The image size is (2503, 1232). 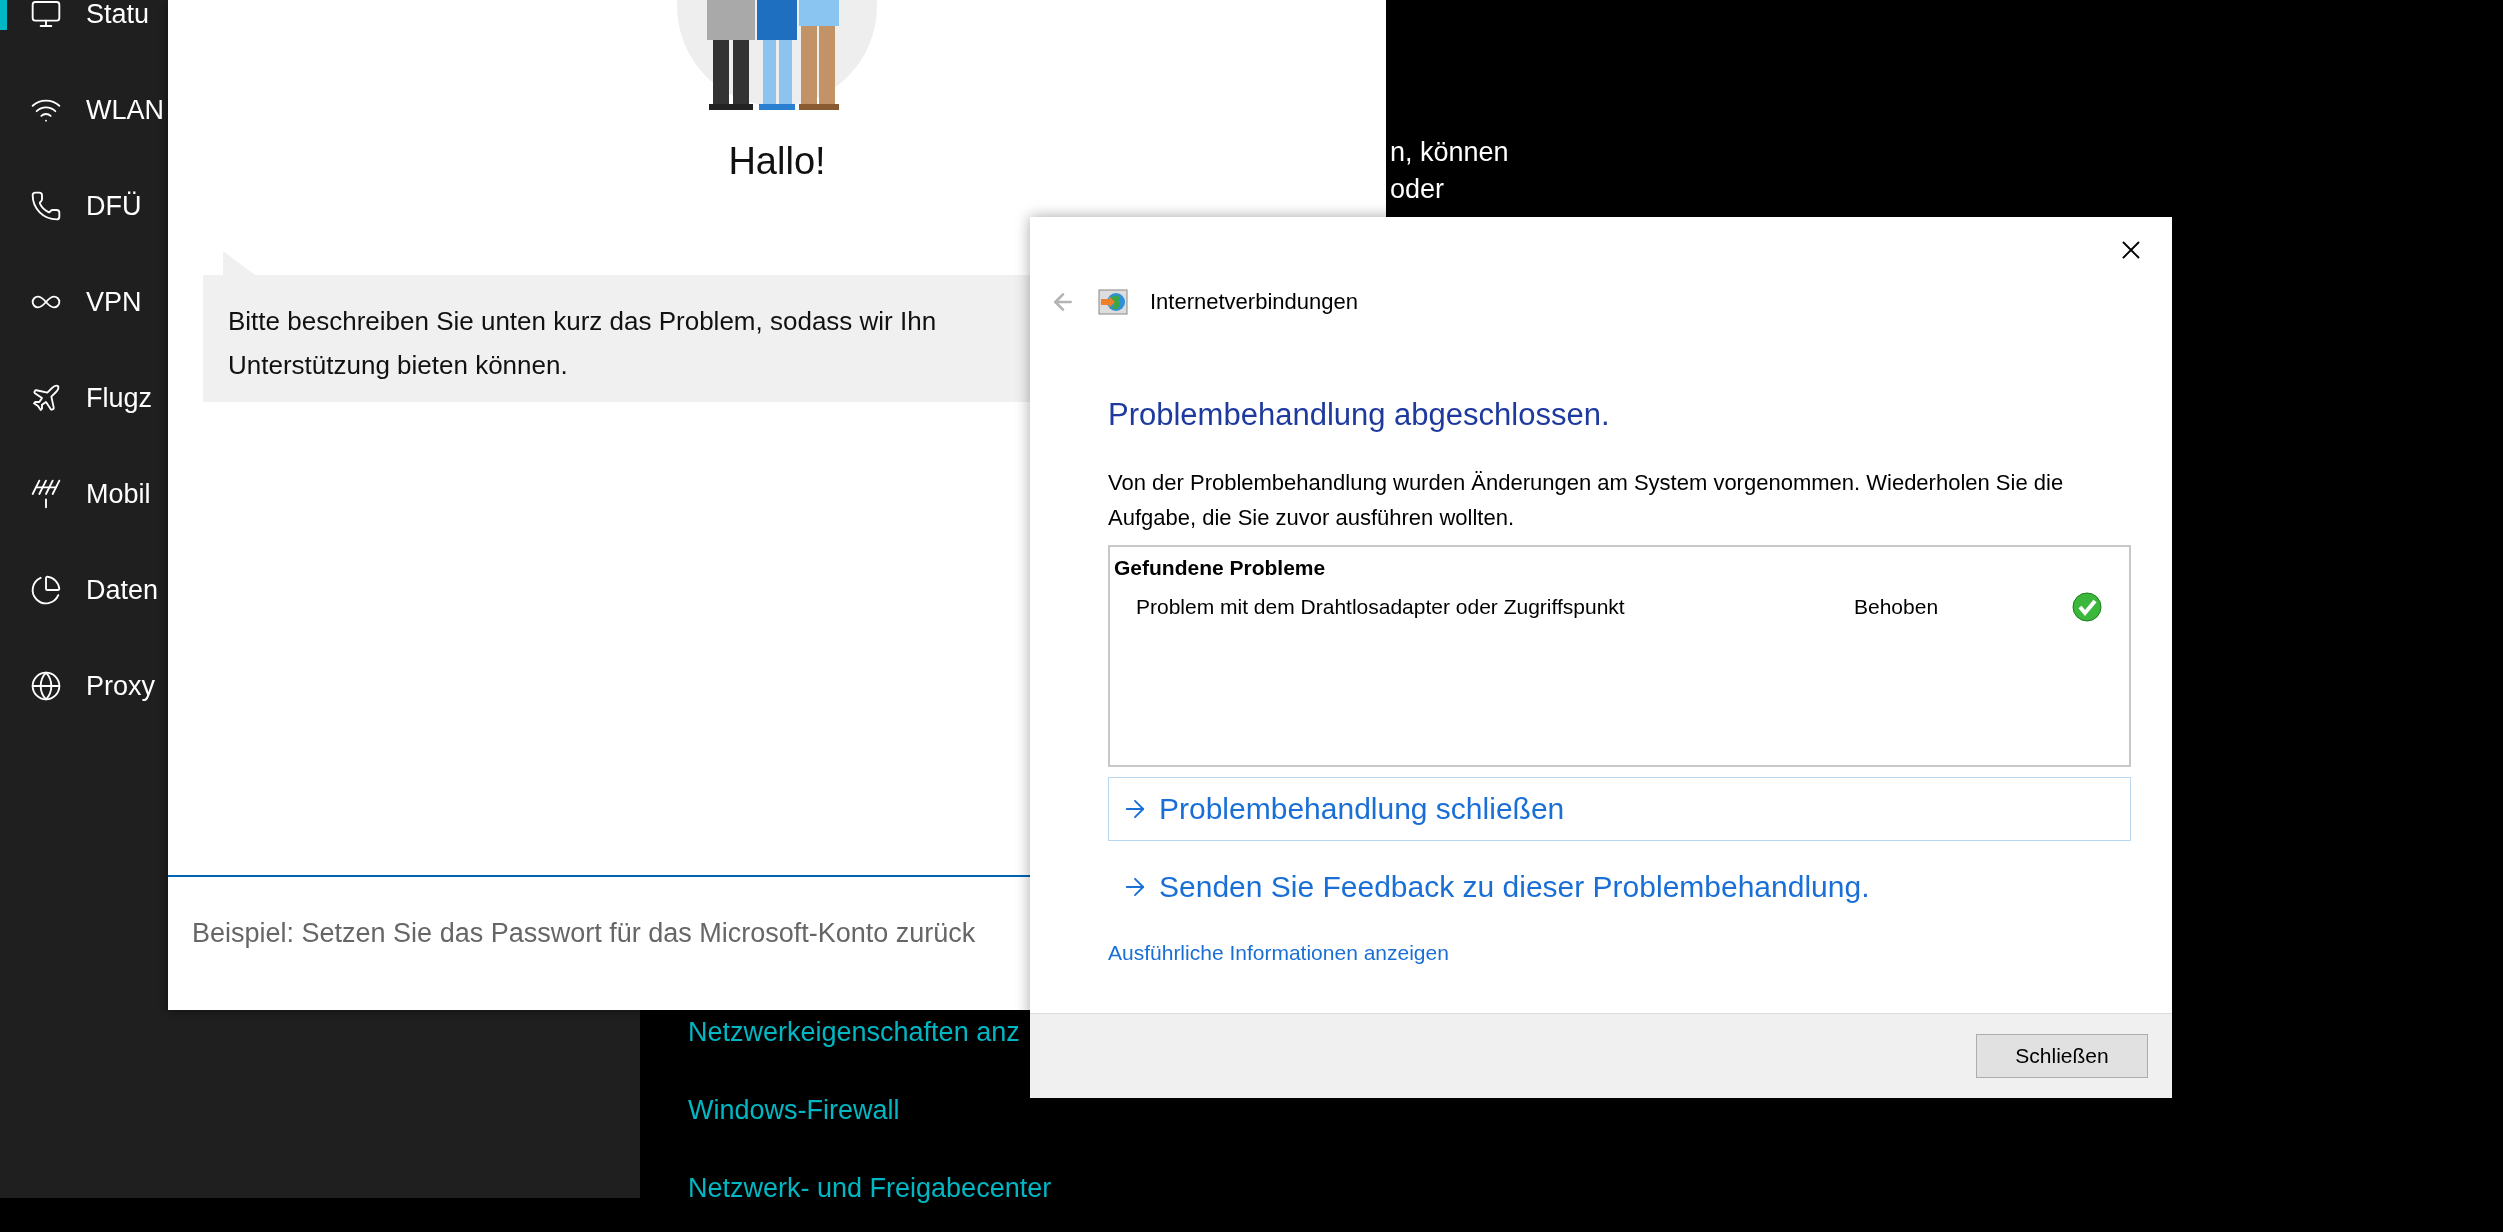 I want to click on phone-icon, so click(x=46, y=206).